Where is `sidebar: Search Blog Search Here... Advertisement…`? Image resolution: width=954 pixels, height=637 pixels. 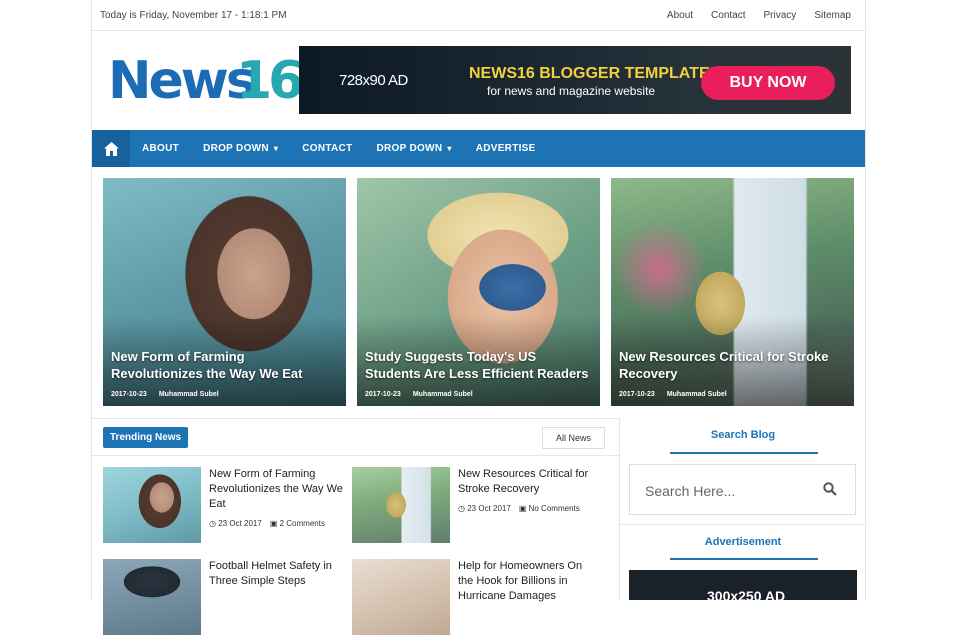 sidebar: Search Blog Search Here... Advertisement… is located at coordinates (742, 509).